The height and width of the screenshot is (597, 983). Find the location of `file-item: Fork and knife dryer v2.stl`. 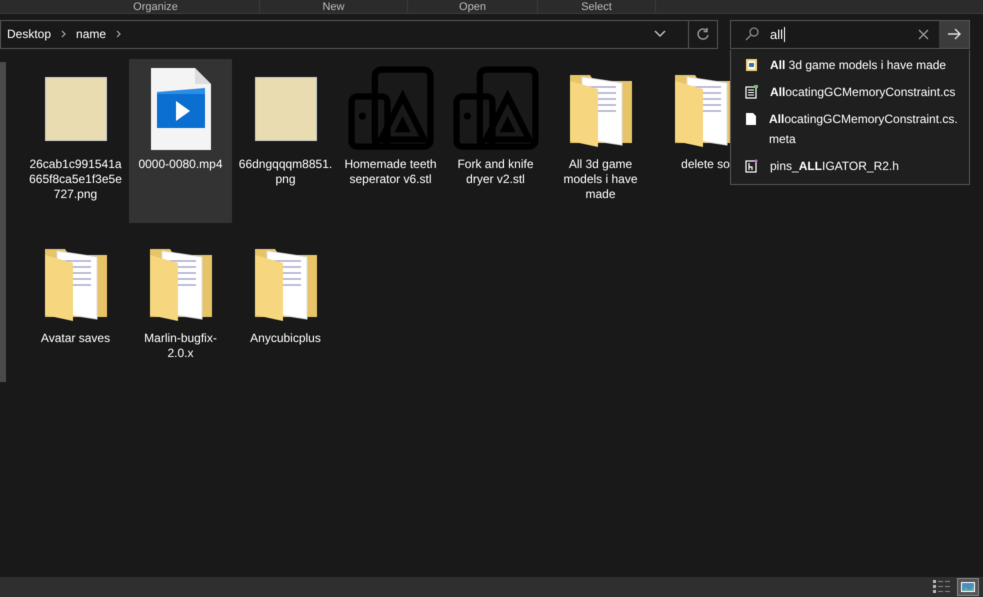

file-item: Fork and knife dryer v2.stl is located at coordinates (495, 141).